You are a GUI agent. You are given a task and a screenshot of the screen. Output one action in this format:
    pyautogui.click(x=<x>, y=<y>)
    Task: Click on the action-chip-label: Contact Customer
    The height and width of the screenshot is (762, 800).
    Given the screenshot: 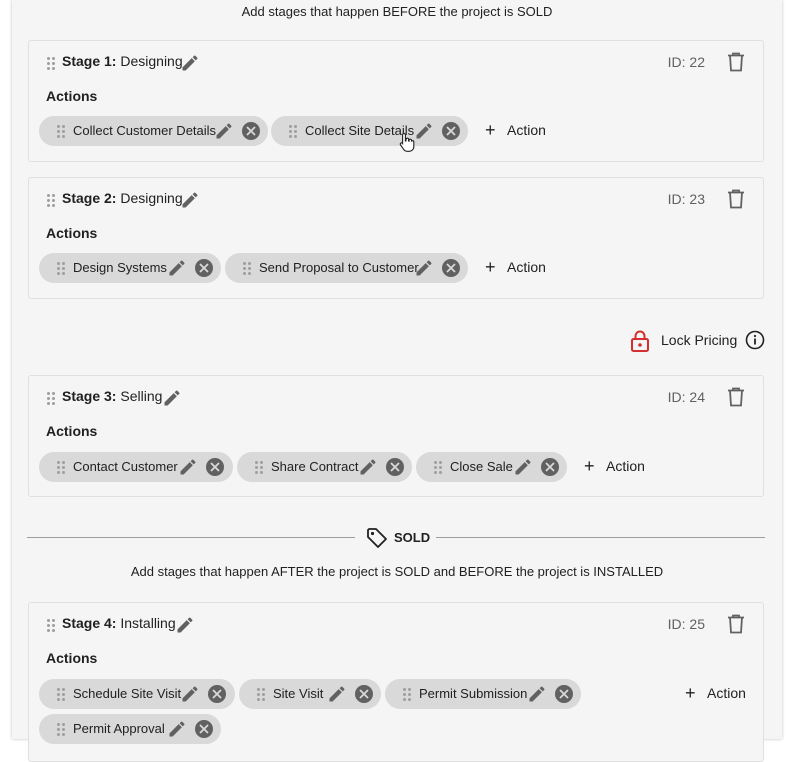 What is the action you would take?
    pyautogui.click(x=125, y=466)
    